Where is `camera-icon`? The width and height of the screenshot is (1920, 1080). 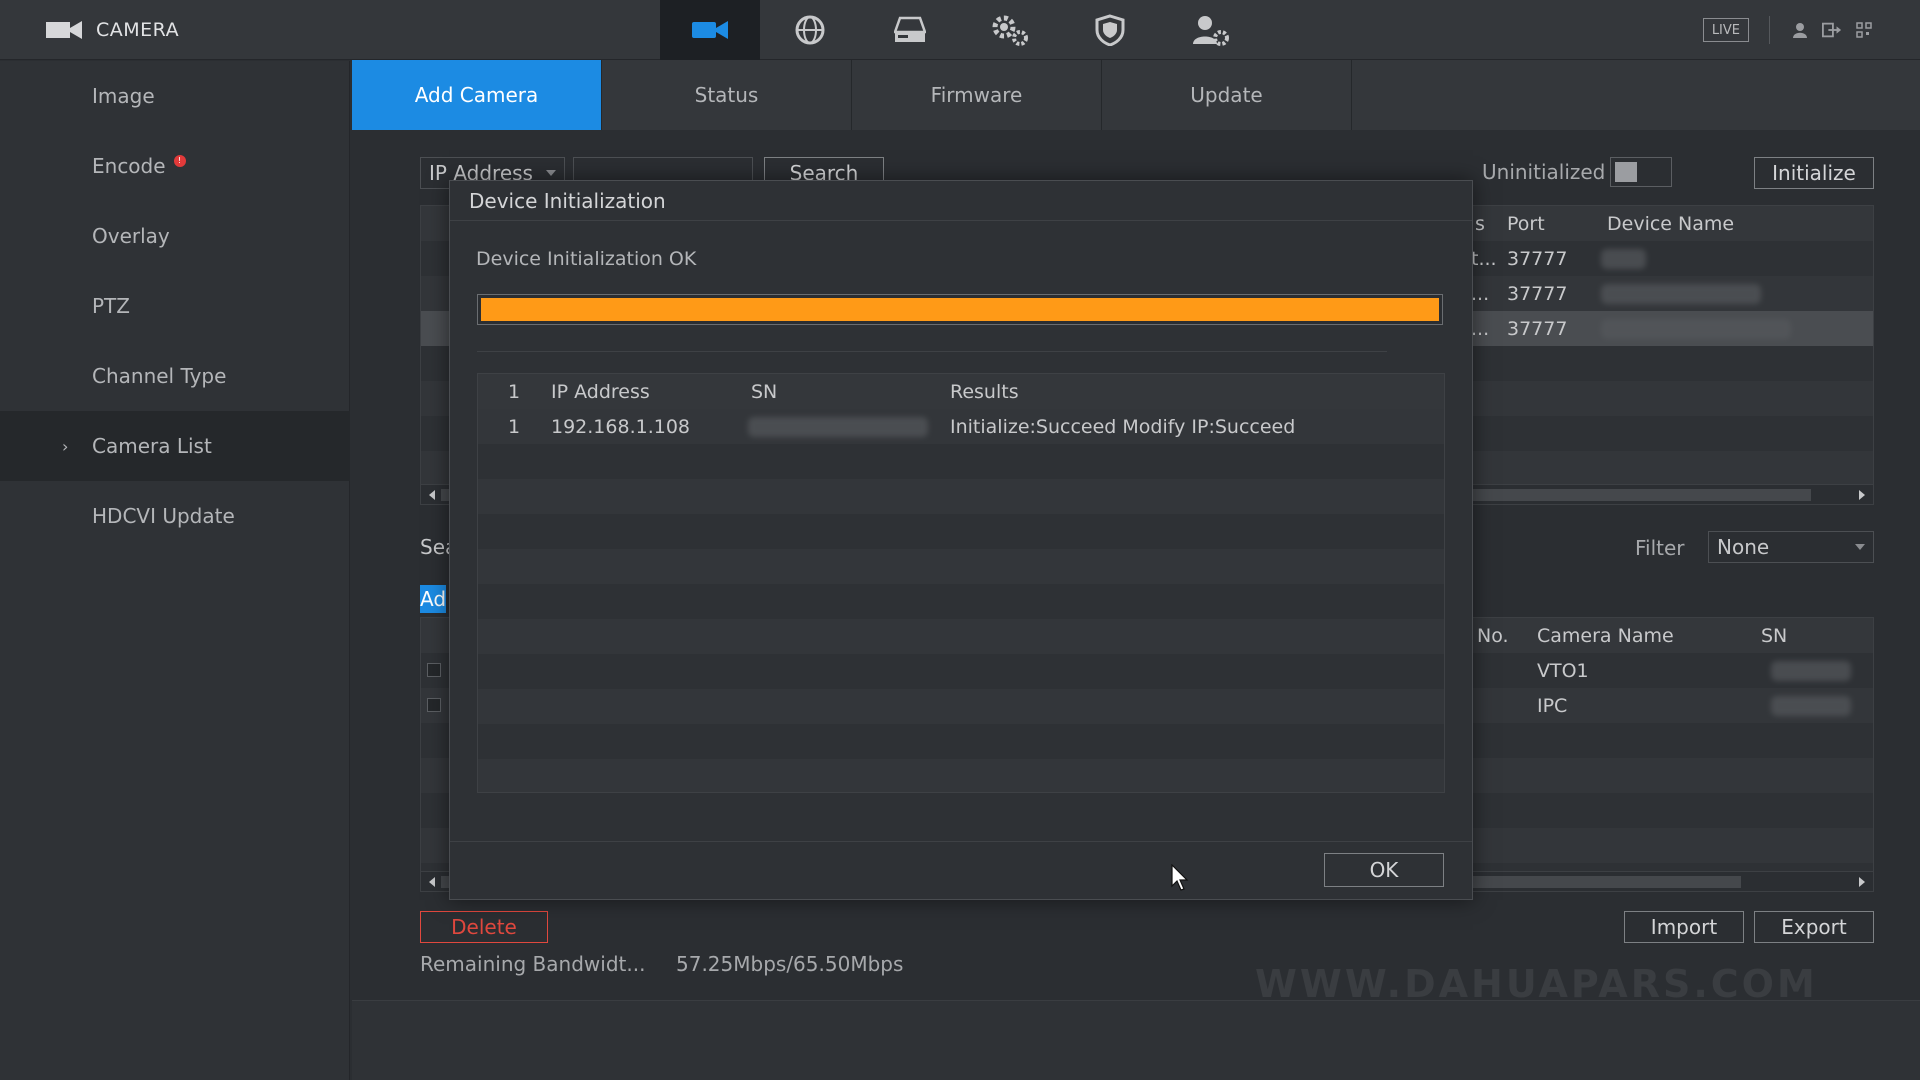
camera-icon is located at coordinates (710, 30).